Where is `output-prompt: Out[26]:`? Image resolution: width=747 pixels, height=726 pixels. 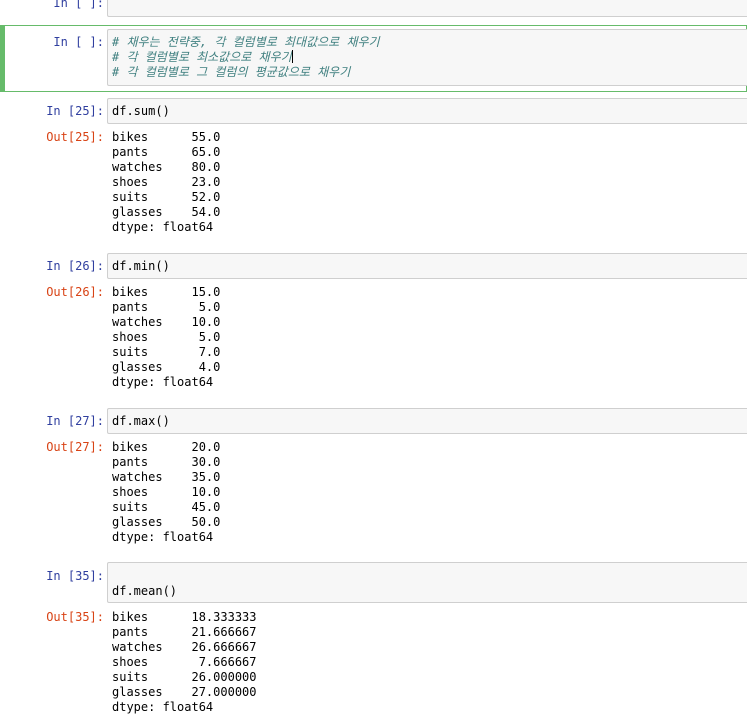 output-prompt: Out[26]: is located at coordinates (75, 292).